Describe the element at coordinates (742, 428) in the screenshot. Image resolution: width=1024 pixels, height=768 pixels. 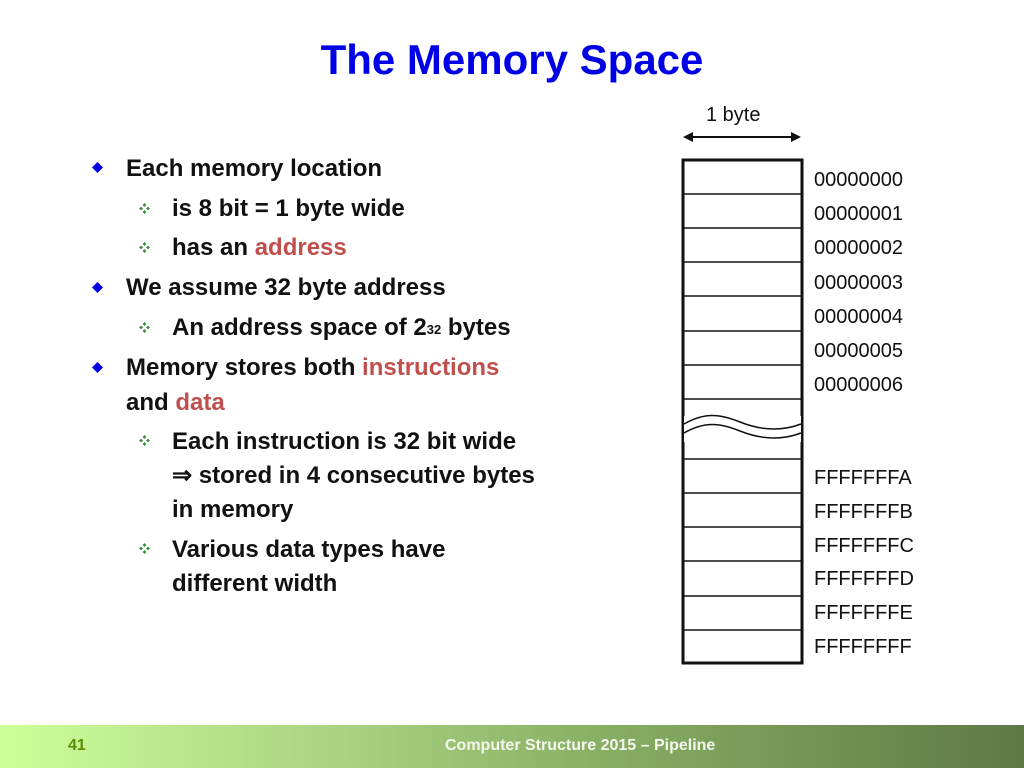
I see `wavy-break-icon` at that location.